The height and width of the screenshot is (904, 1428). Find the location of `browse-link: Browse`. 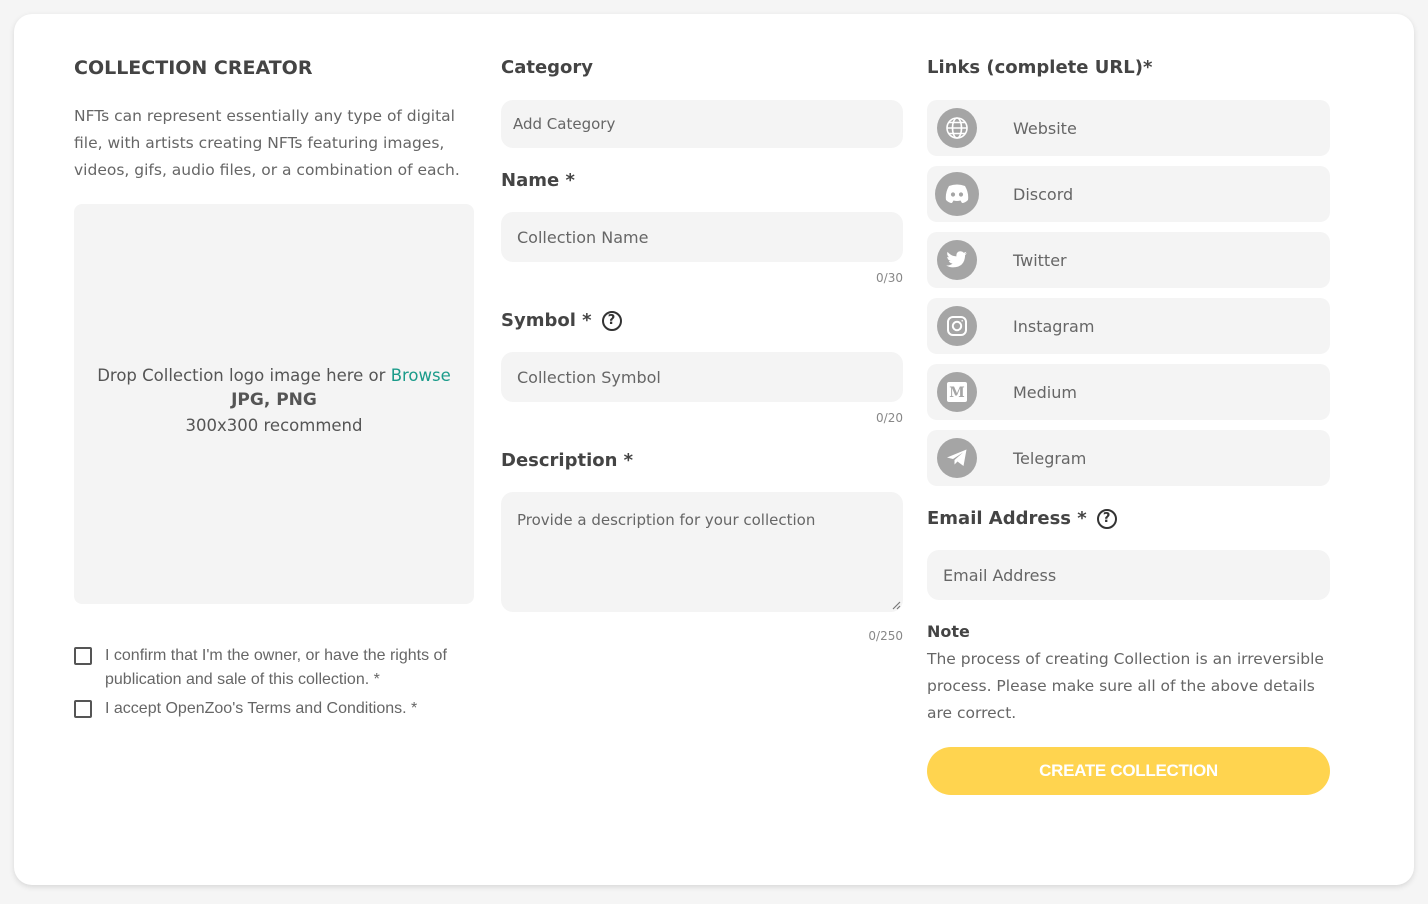

browse-link: Browse is located at coordinates (421, 375).